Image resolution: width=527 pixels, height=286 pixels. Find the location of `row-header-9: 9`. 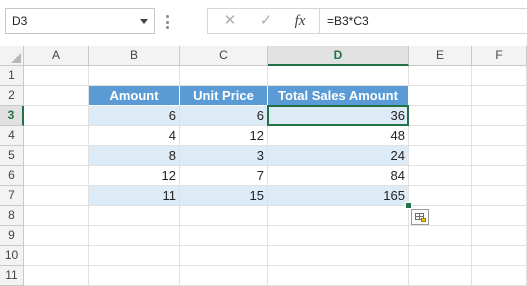

row-header-9: 9 is located at coordinates (12, 236).